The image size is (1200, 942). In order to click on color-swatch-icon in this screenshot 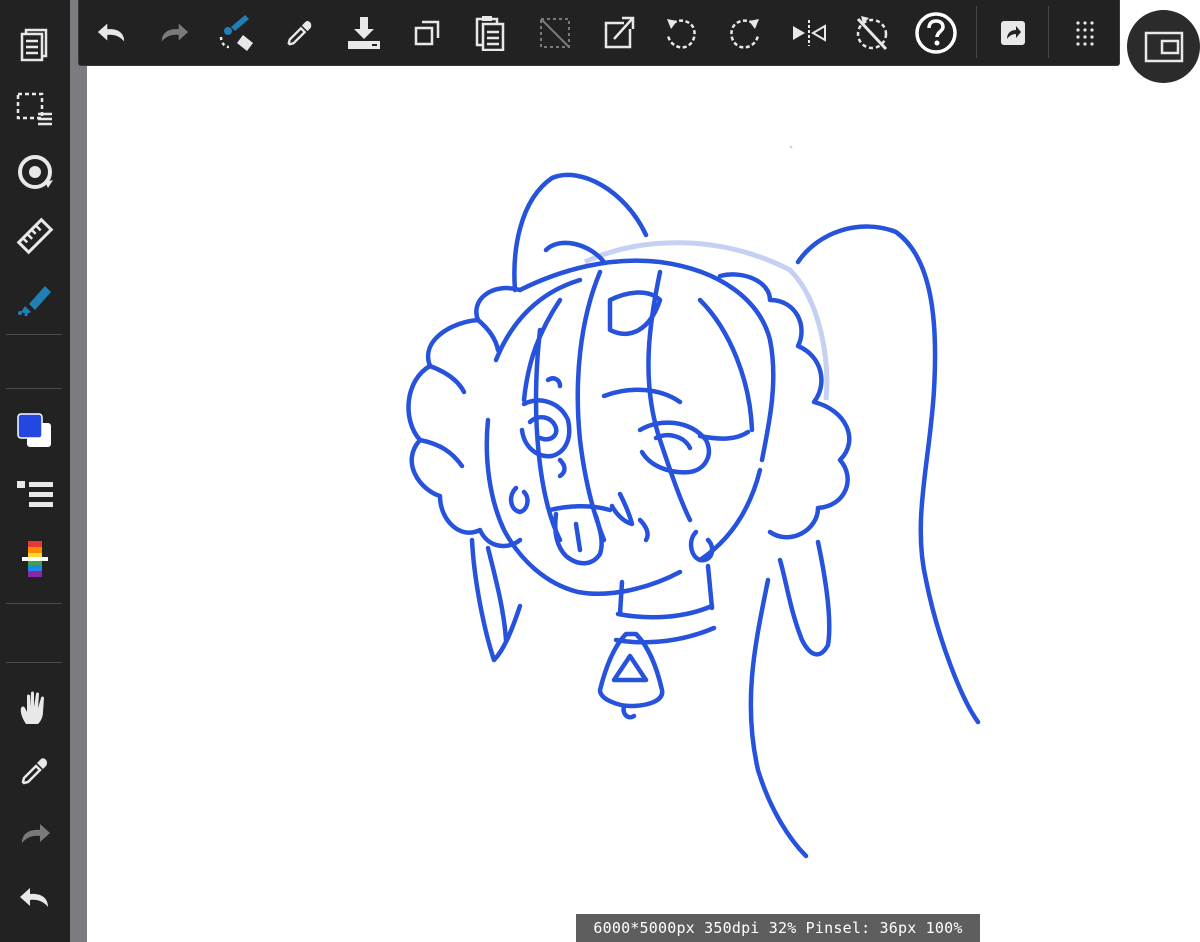, I will do `click(34, 430)`.